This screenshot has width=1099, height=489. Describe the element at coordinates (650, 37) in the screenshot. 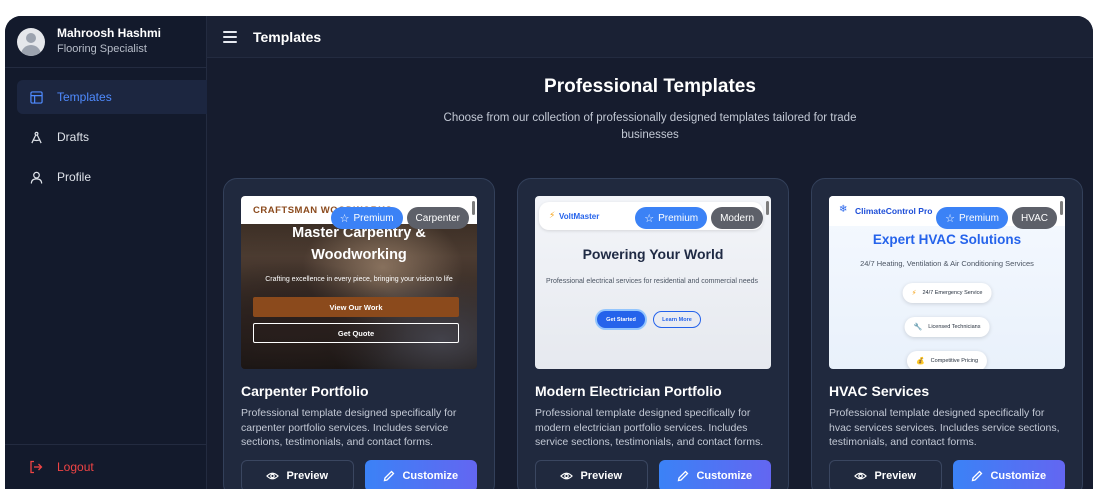

I see `top-bar: Templates` at that location.